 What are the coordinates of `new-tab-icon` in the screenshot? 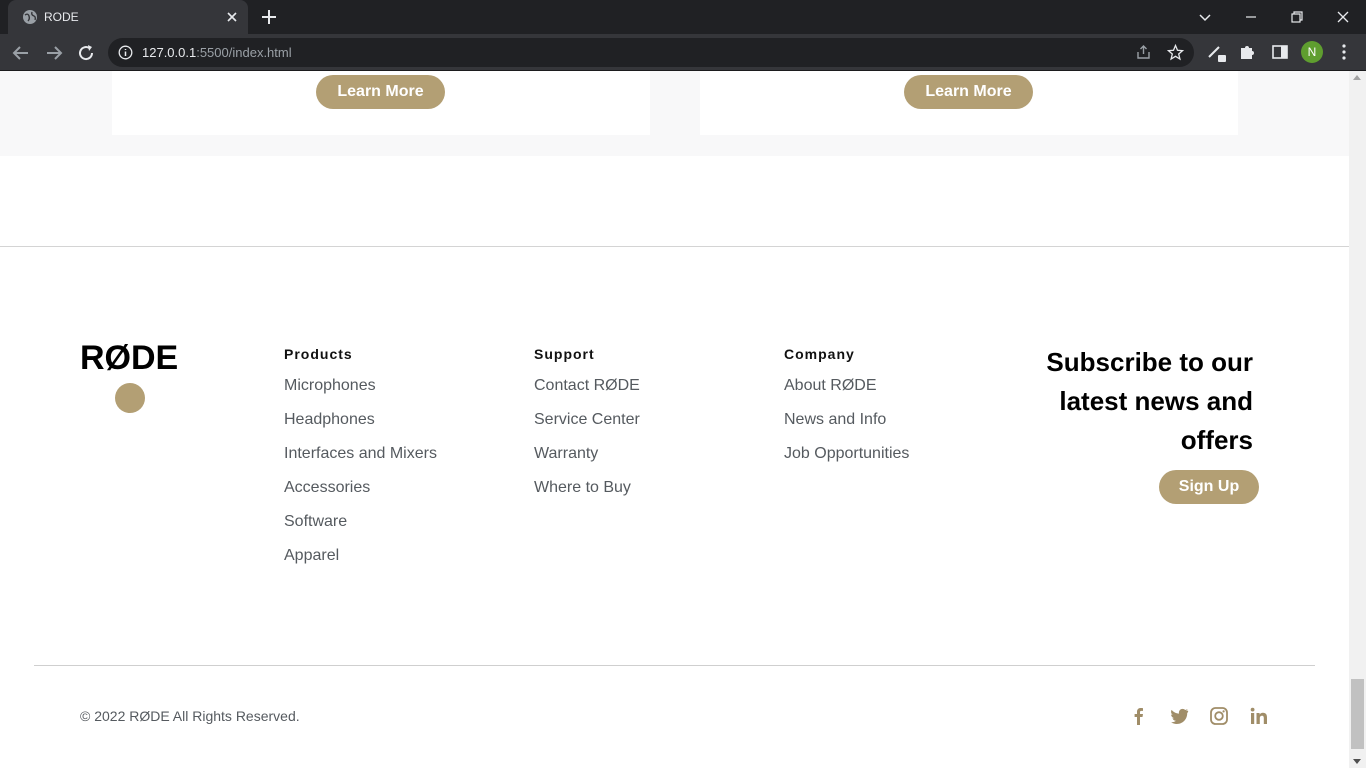 It's located at (269, 17).